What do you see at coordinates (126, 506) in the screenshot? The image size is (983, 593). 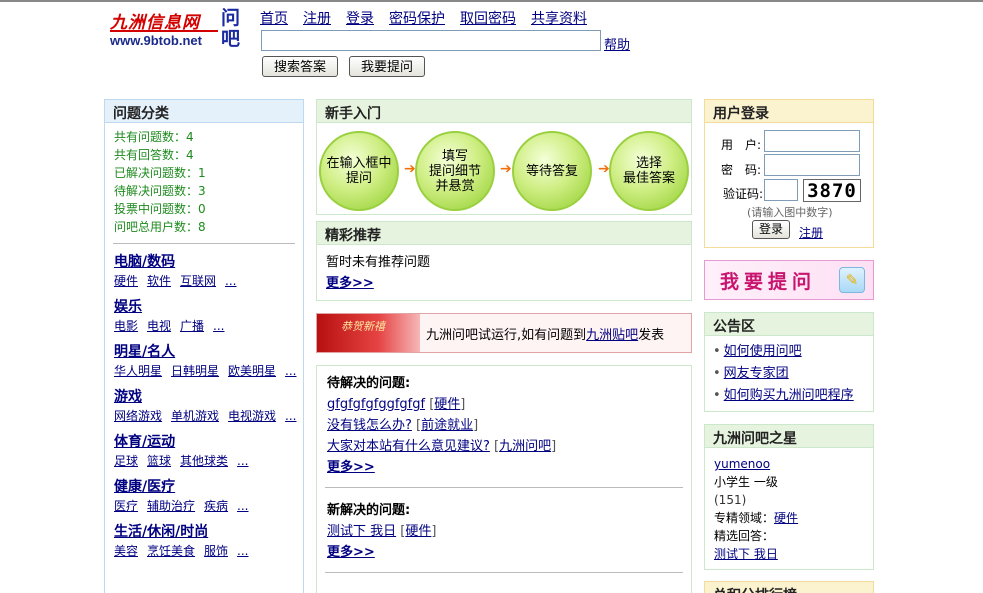 I see `category-link: 医疗` at bounding box center [126, 506].